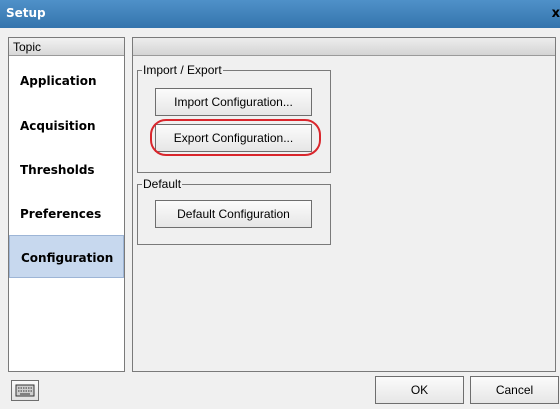  What do you see at coordinates (162, 184) in the screenshot?
I see `default-legend: Default` at bounding box center [162, 184].